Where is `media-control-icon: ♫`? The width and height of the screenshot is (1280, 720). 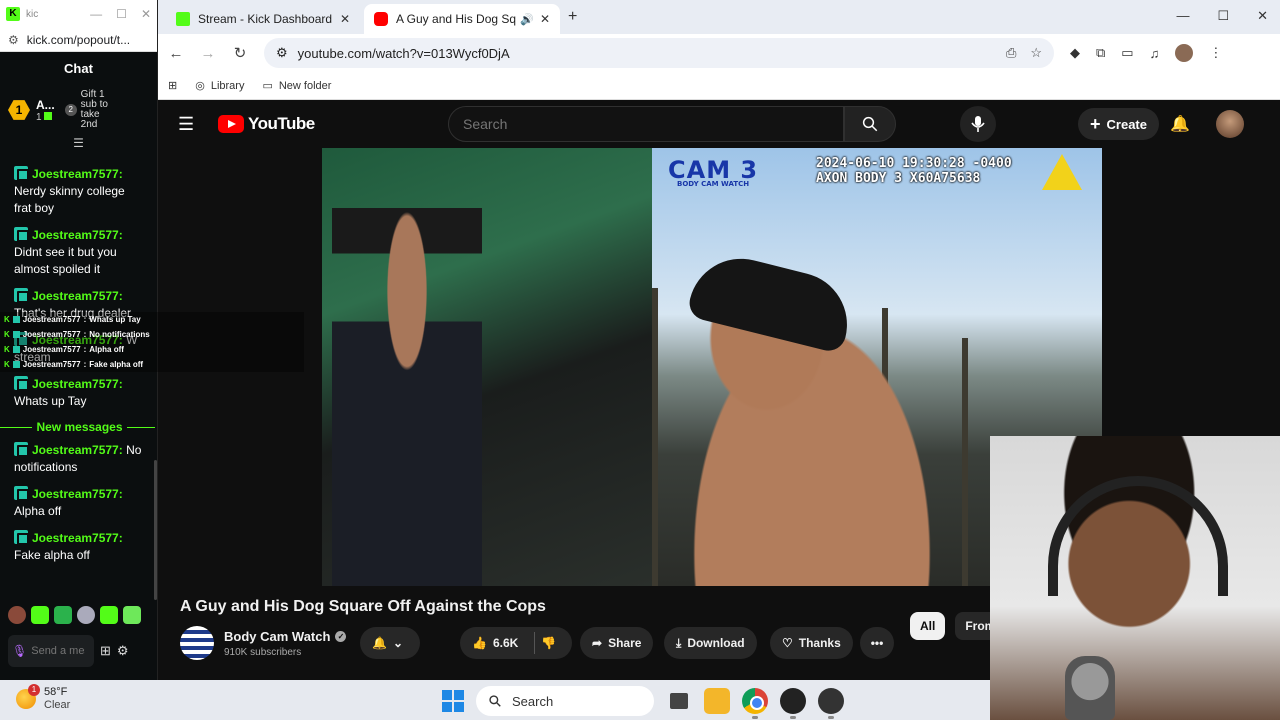 media-control-icon: ♫ is located at coordinates (1155, 53).